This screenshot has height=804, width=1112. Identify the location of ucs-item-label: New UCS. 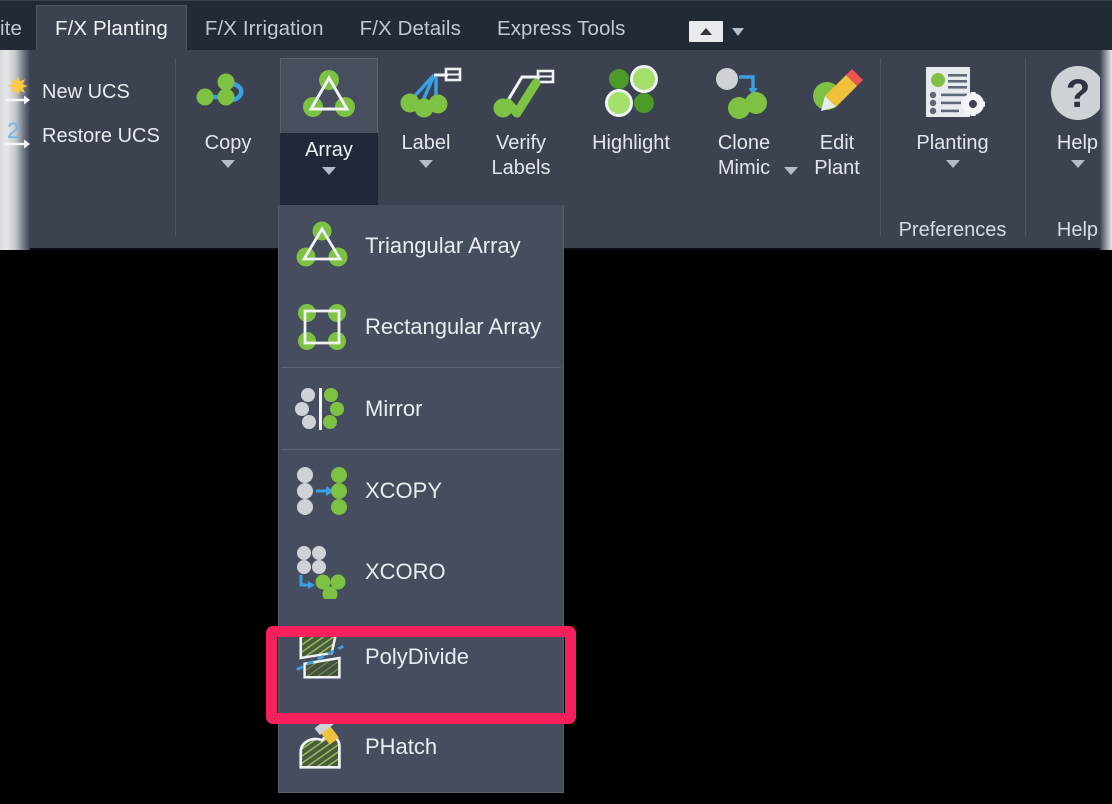
(86, 91).